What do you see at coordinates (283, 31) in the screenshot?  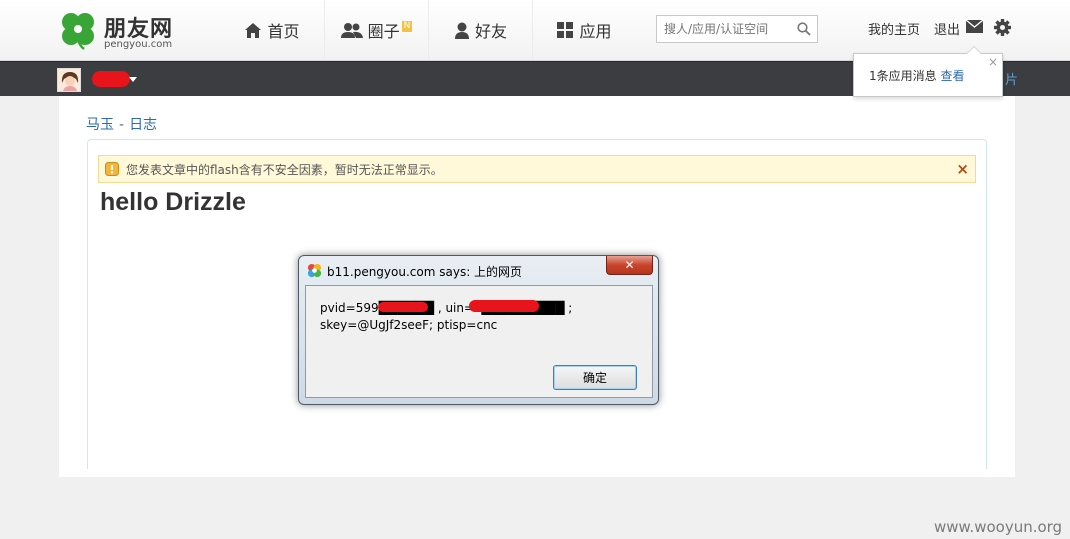 I see `nav-item-label: 首页` at bounding box center [283, 31].